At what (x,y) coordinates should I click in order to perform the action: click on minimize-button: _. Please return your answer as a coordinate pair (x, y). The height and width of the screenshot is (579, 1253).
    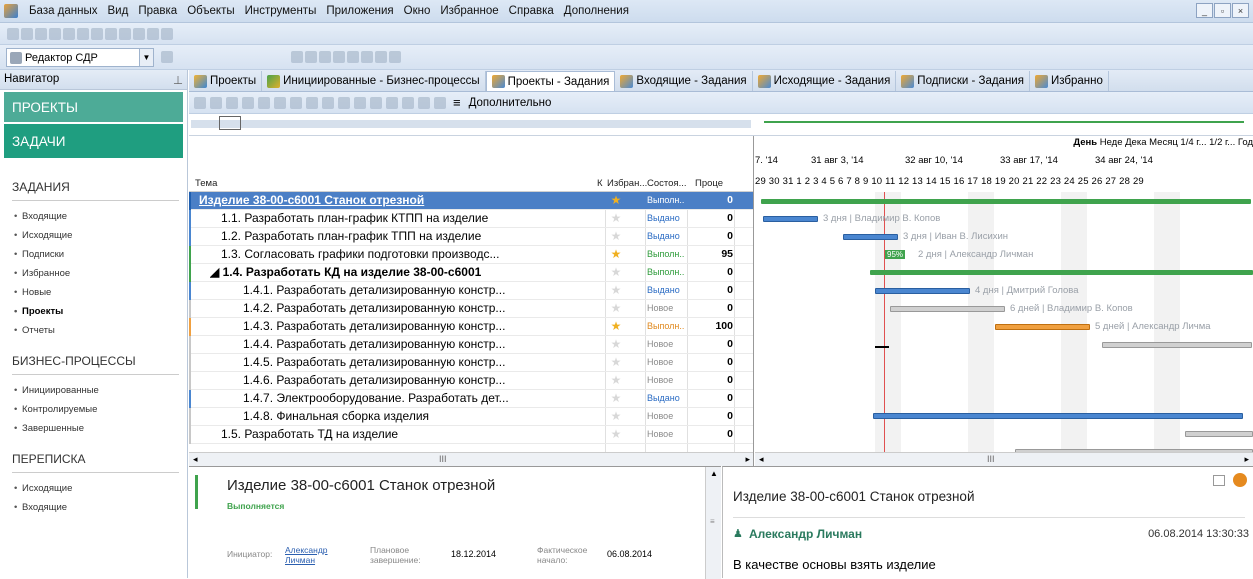
    Looking at the image, I should click on (1204, 10).